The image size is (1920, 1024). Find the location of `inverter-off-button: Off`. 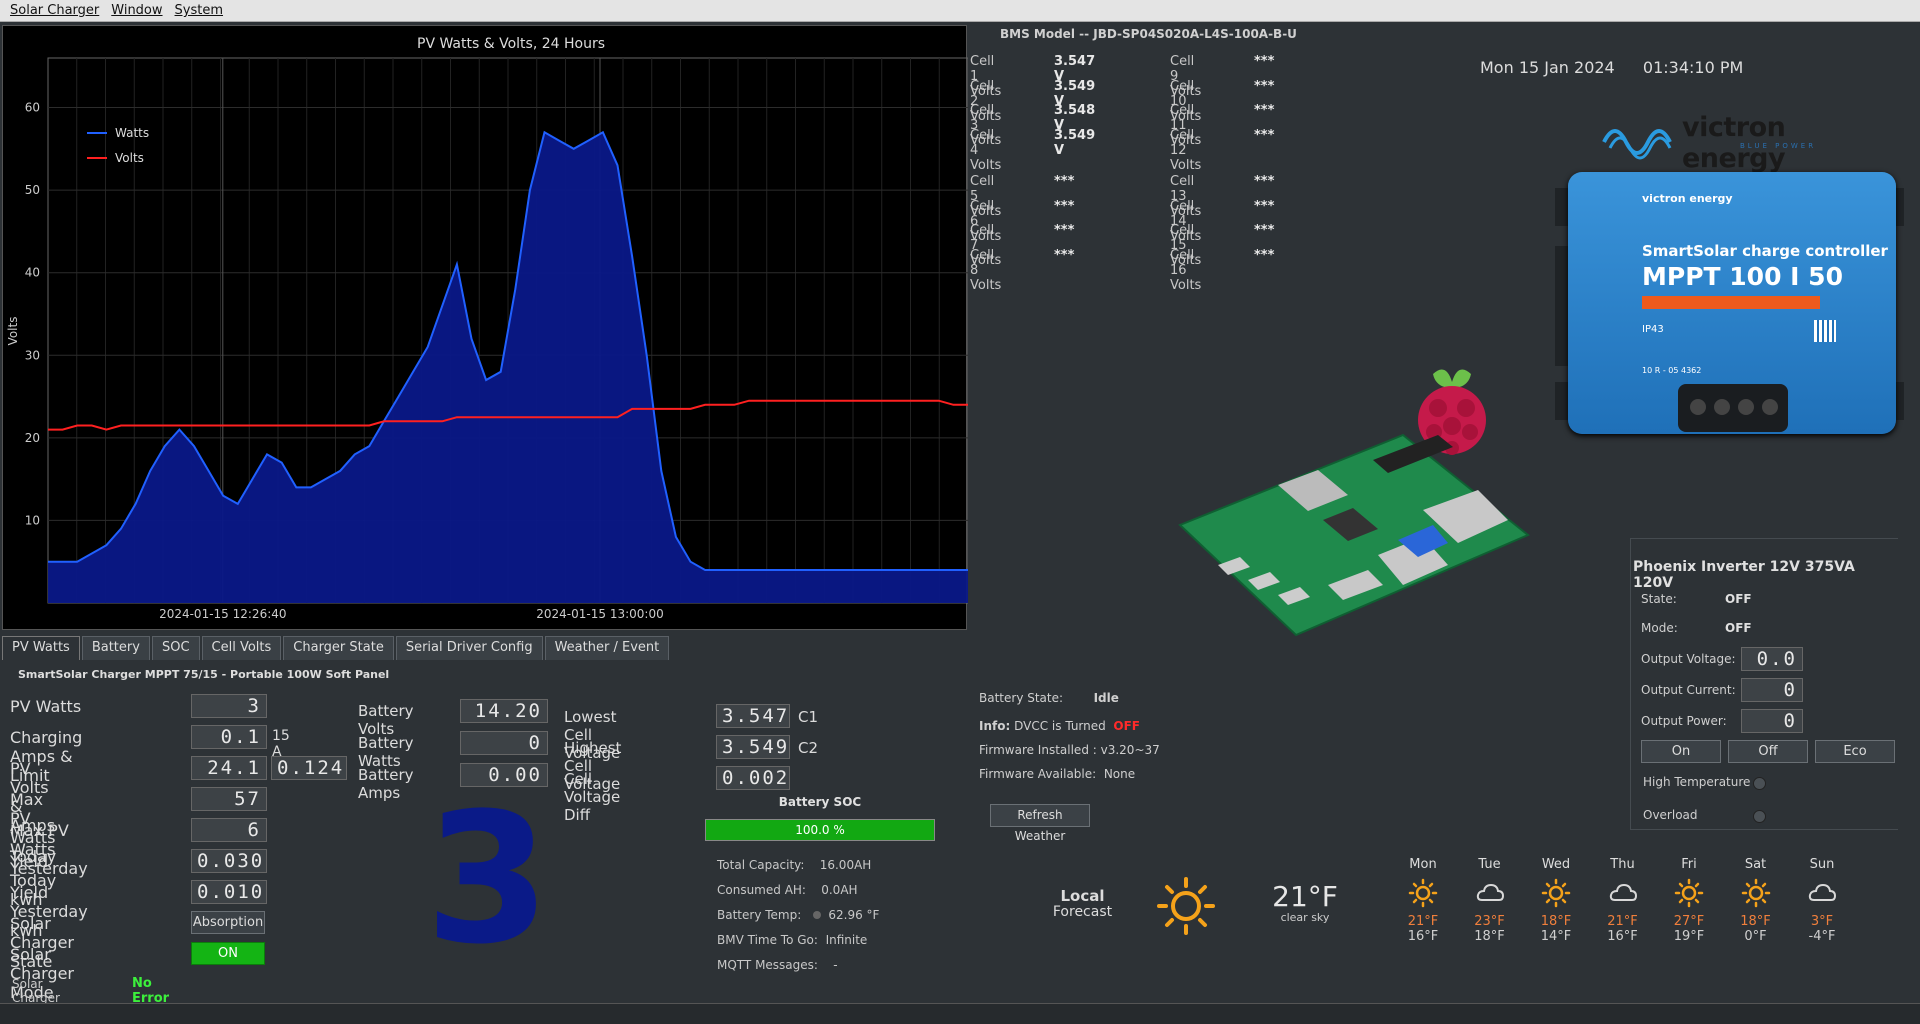

inverter-off-button: Off is located at coordinates (1768, 751).